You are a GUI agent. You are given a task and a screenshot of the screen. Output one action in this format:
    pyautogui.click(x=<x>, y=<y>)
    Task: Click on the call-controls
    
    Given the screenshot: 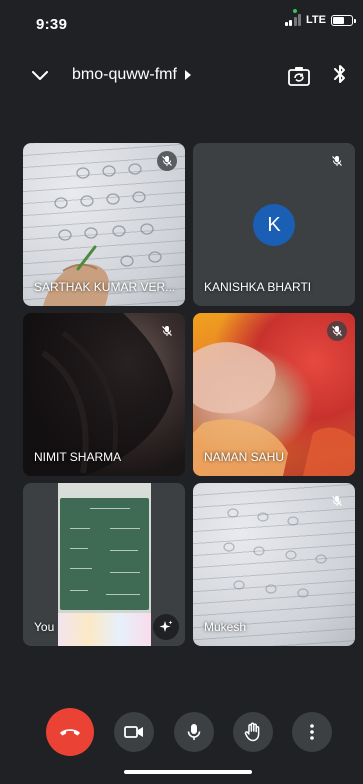 What is the action you would take?
    pyautogui.click(x=181, y=732)
    